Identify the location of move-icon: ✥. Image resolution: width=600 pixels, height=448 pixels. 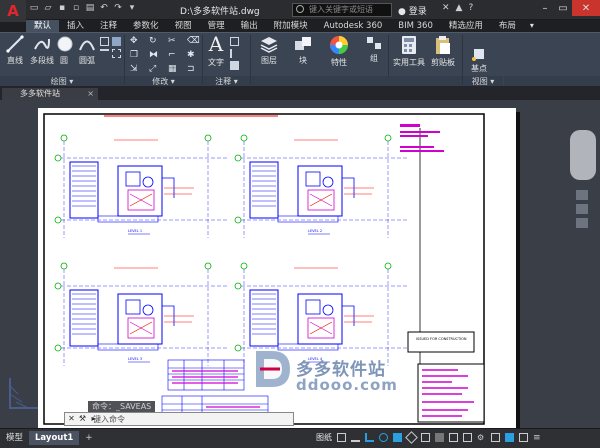
(134, 41).